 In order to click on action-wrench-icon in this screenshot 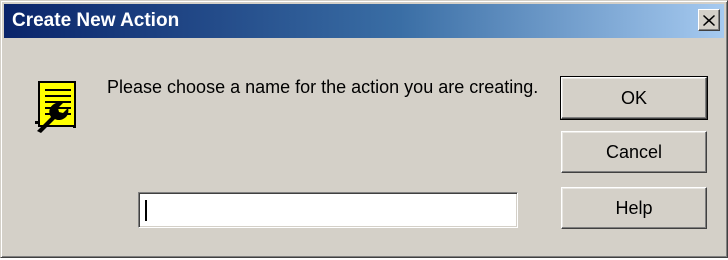, I will do `click(56, 107)`.